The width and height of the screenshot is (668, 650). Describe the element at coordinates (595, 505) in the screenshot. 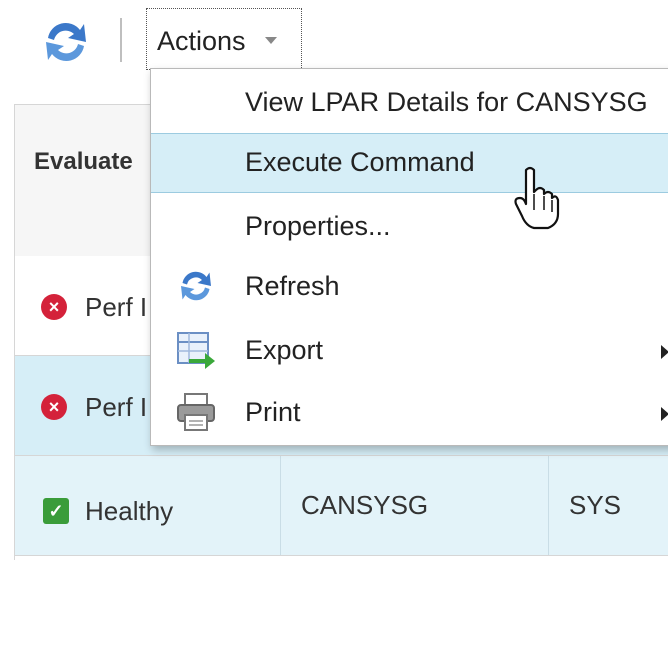

I see `sysplex-cell: SYS` at that location.